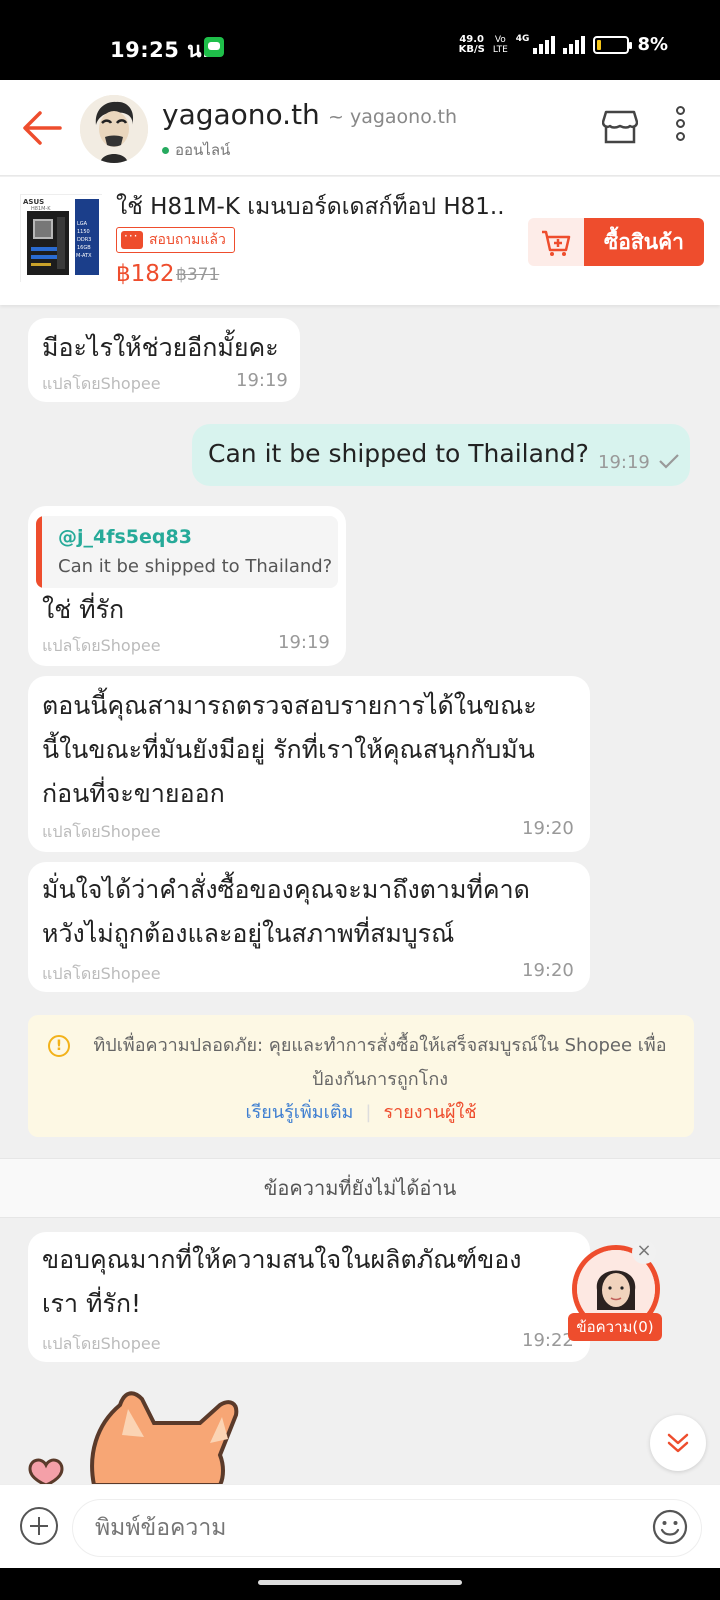  What do you see at coordinates (59, 1046) in the screenshot?
I see `warning-icon: !` at bounding box center [59, 1046].